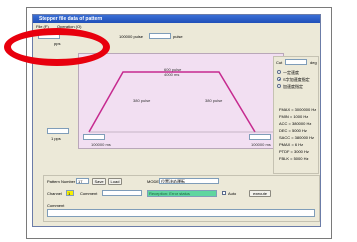 The image size is (357, 242). I want to click on comment-label: Comment, so click(89, 193).